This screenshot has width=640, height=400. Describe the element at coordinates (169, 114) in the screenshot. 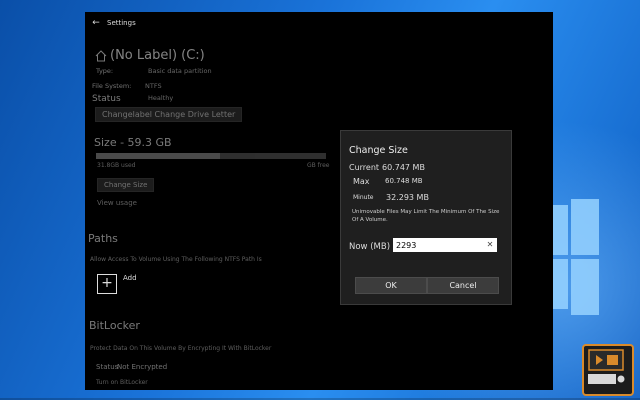

I see `change-drive-letter-button: Changelabel Change Drive Letter` at that location.